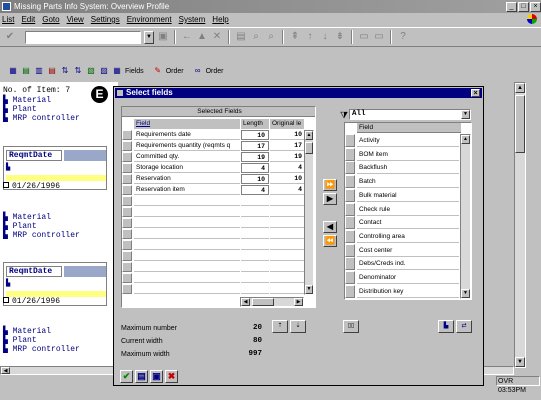 The image size is (541, 400). What do you see at coordinates (187, 190) in the screenshot?
I see `selected-field-name: Reservation item` at bounding box center [187, 190].